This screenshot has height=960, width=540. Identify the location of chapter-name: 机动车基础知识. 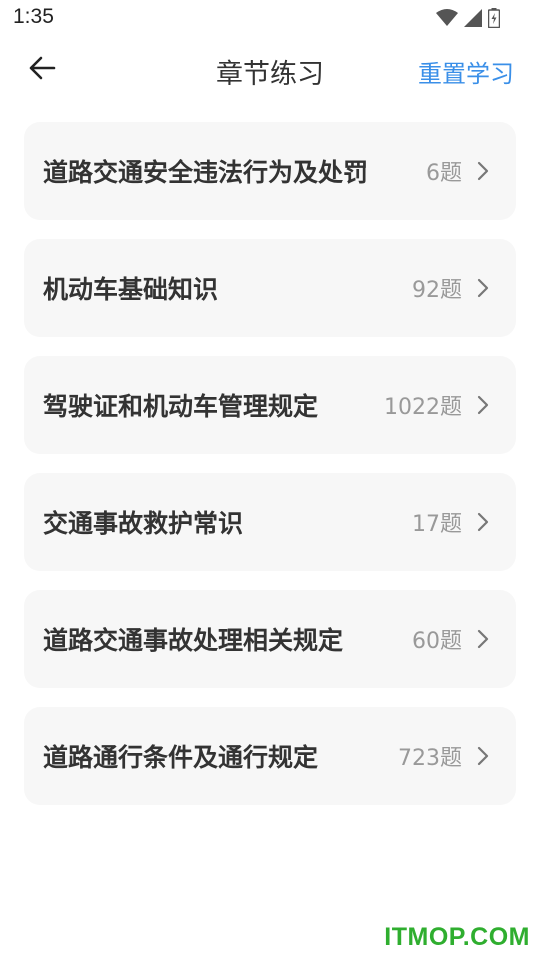
(131, 289).